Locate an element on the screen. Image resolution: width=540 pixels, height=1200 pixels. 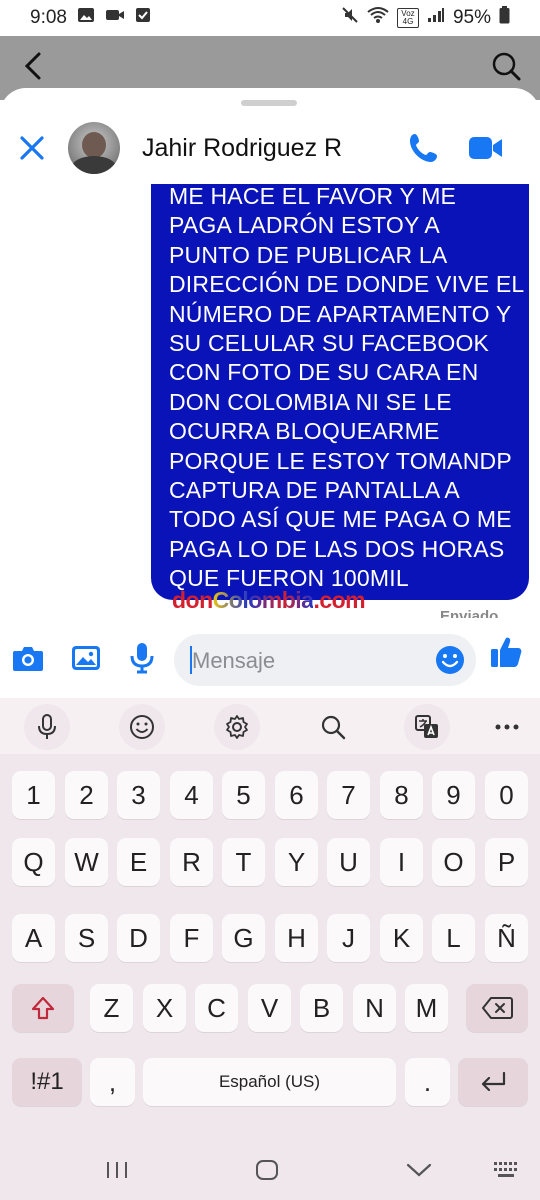
key-u: U is located at coordinates (348, 862).